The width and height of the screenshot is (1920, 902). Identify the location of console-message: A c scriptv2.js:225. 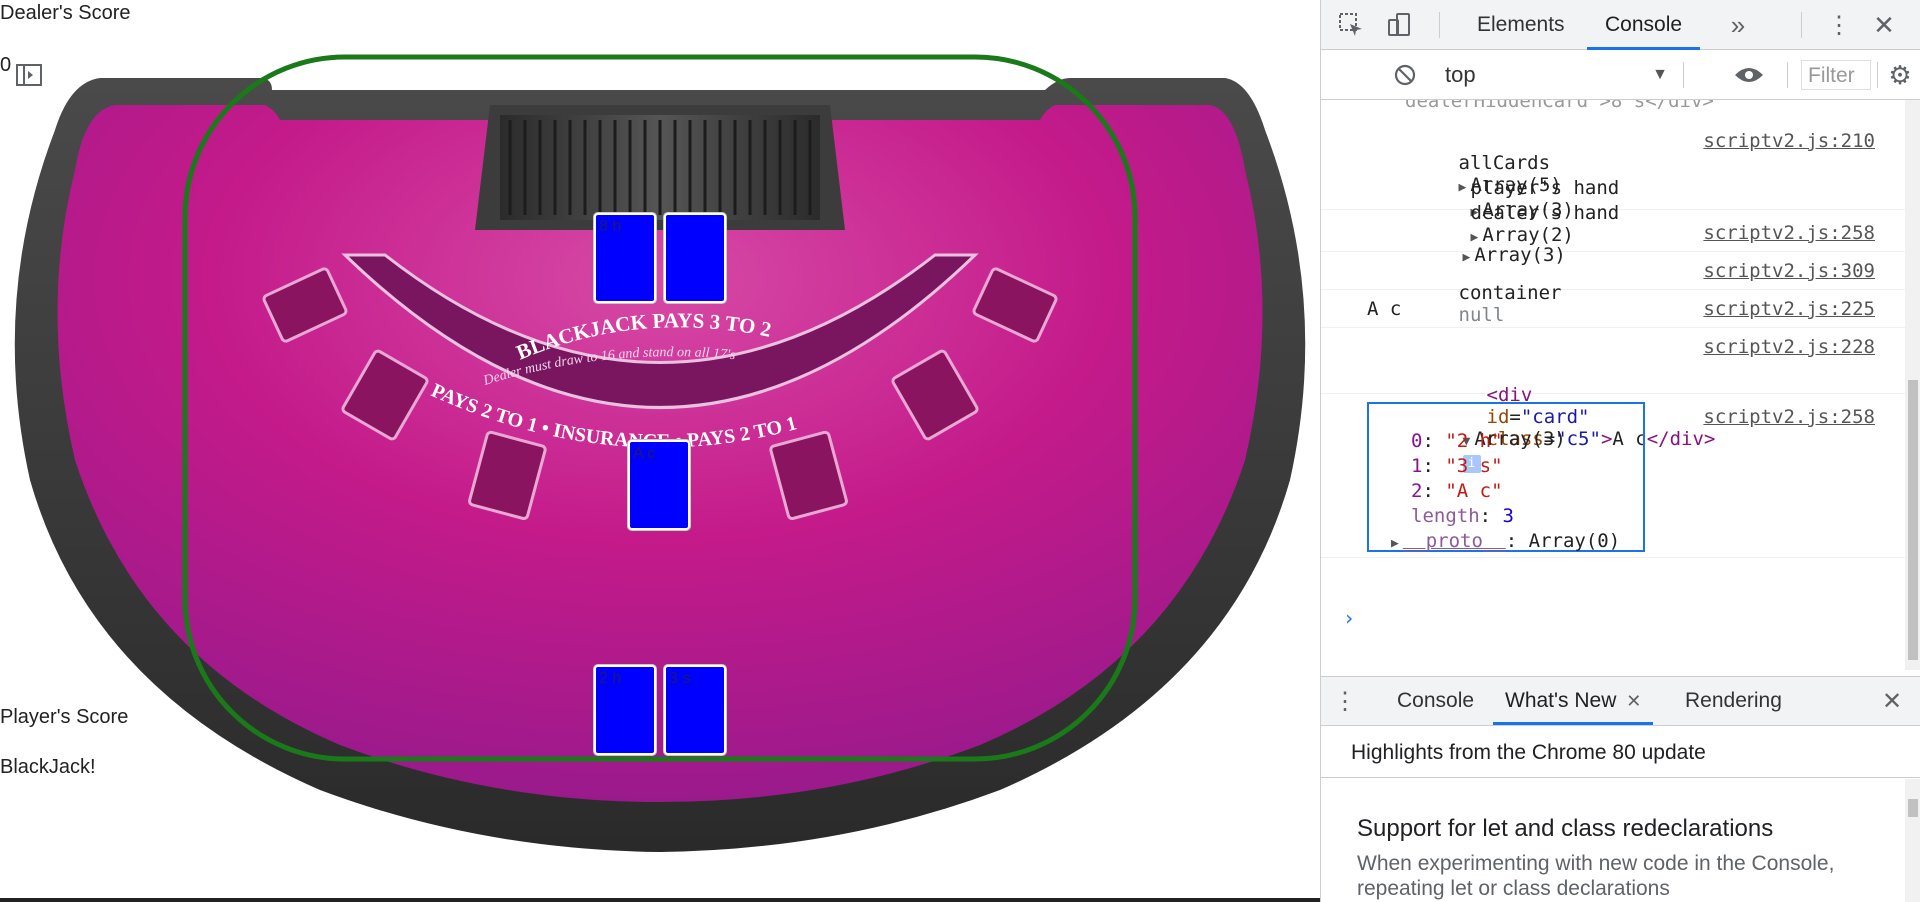
(1613, 311).